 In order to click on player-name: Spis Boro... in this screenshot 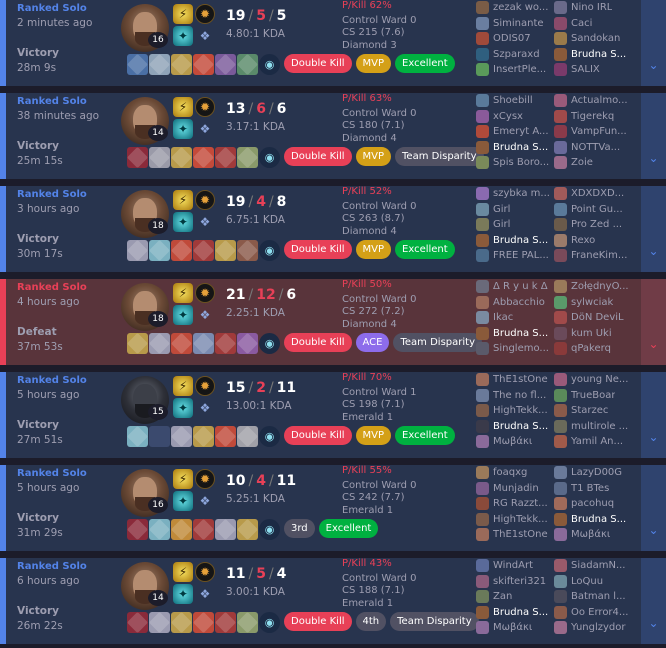, I will do `click(521, 162)`.